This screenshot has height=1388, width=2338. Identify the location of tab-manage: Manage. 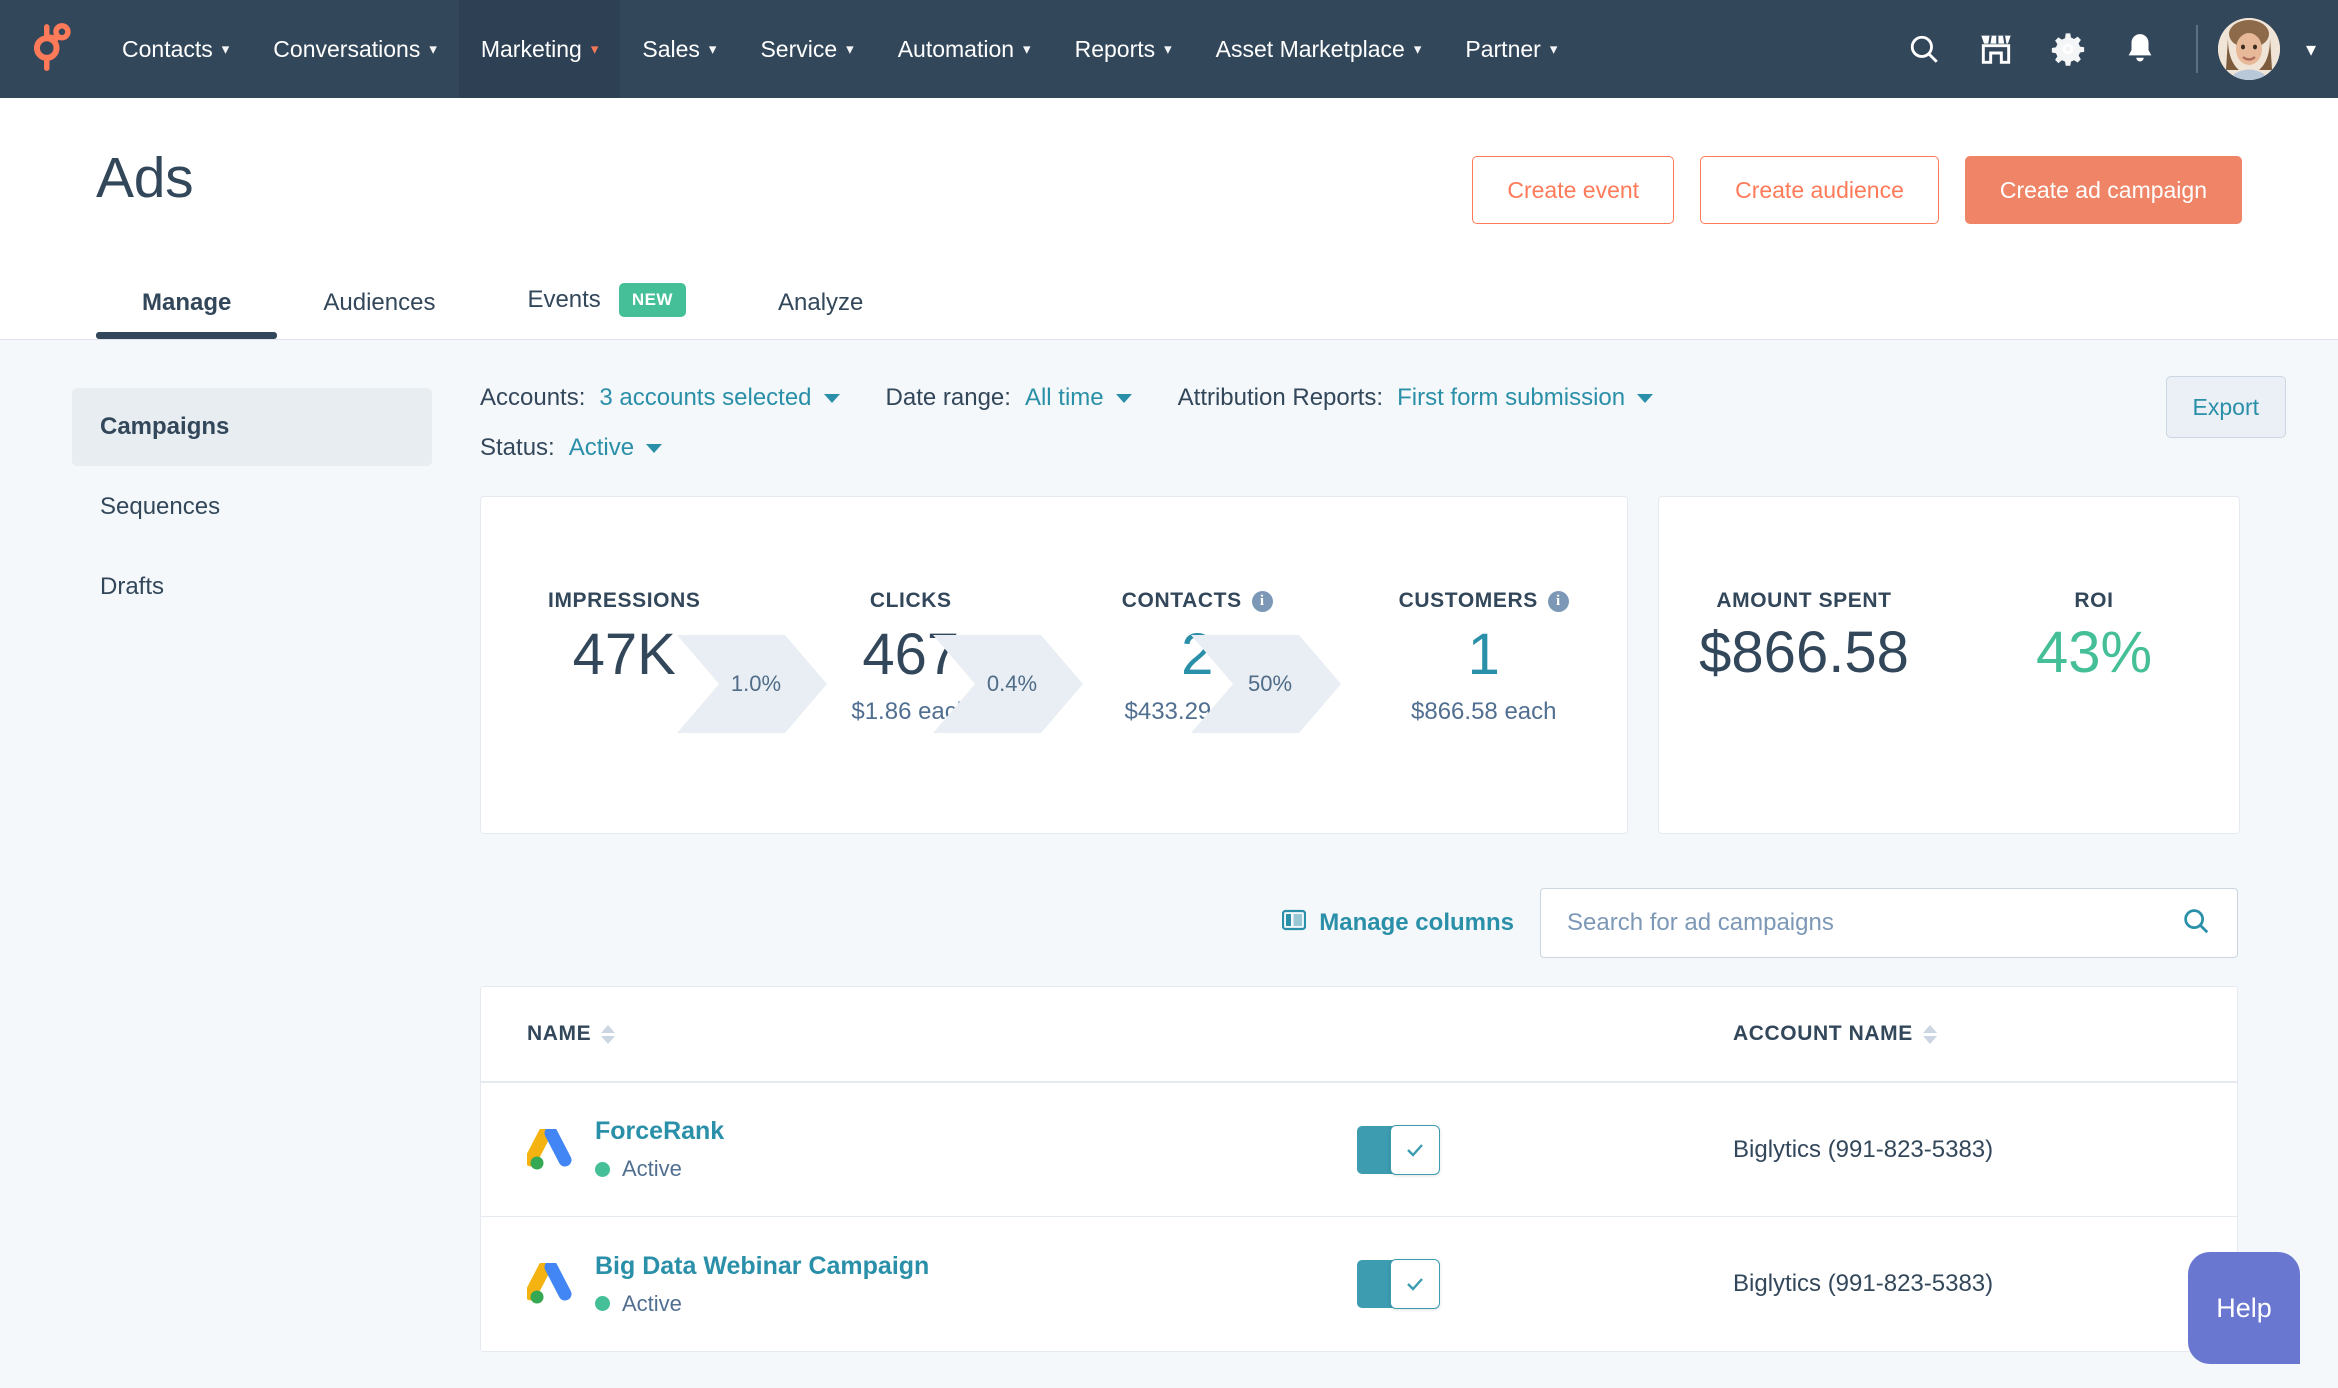
(187, 314).